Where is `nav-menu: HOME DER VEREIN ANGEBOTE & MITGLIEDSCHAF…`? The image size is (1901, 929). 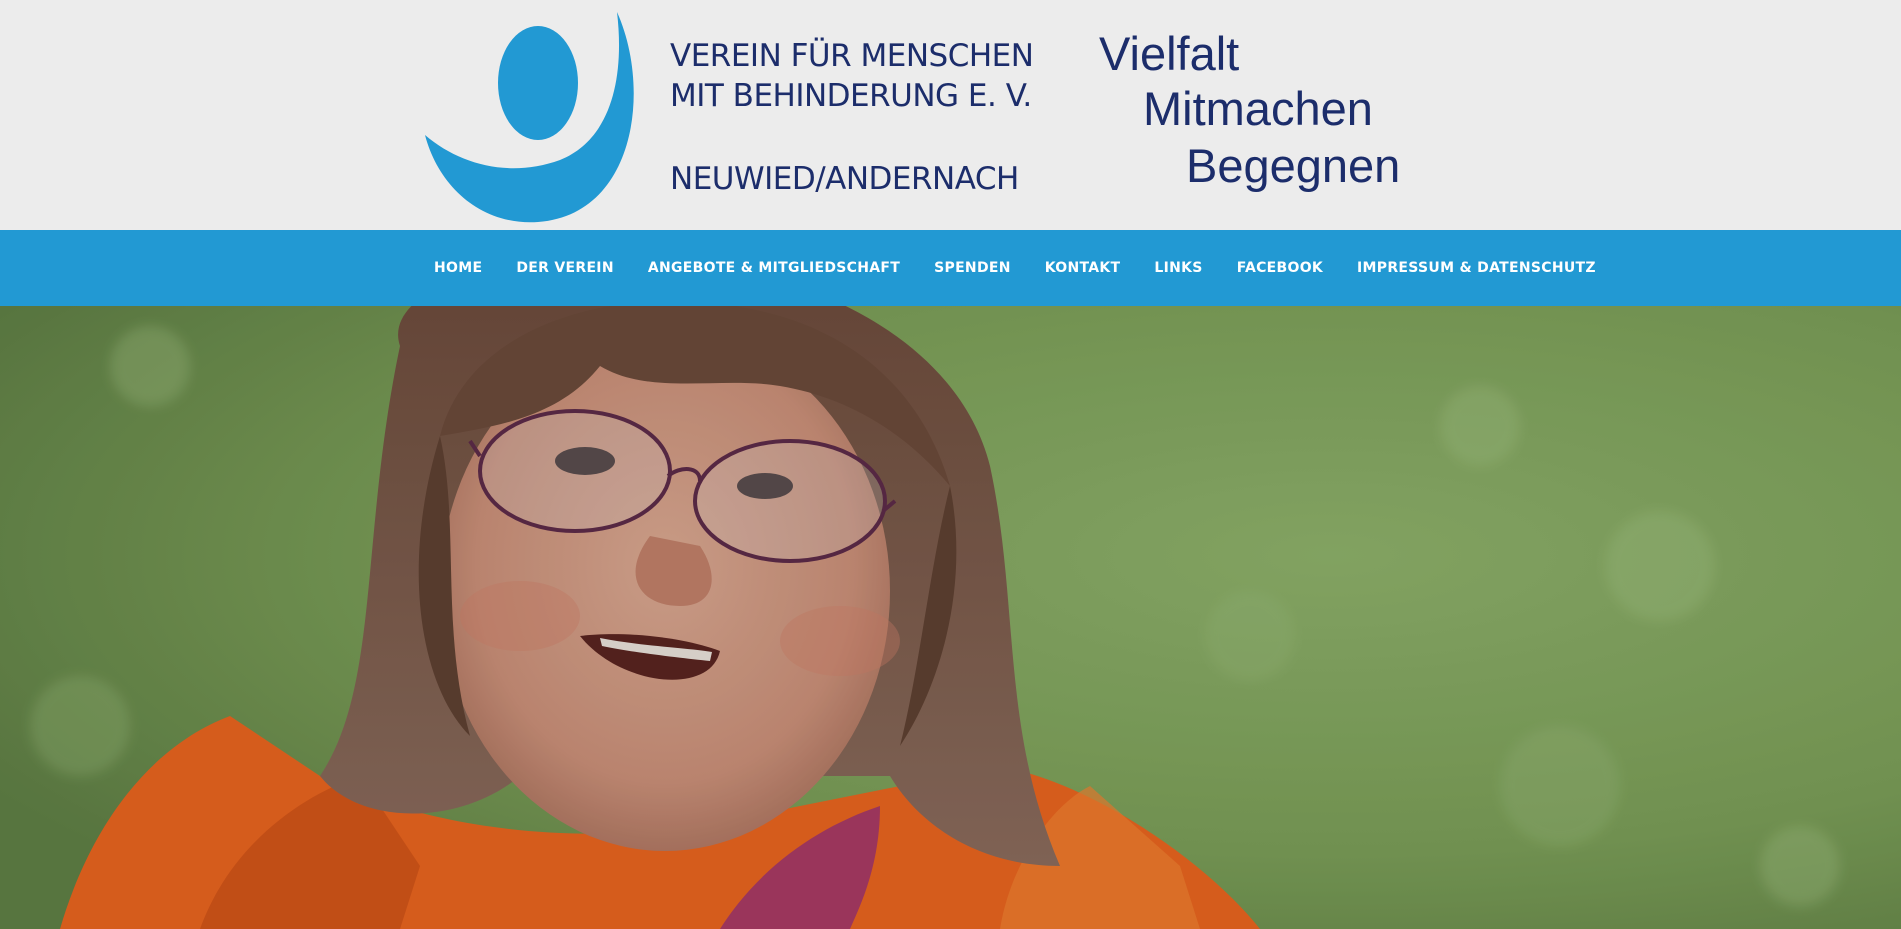 nav-menu: HOME DER VEREIN ANGEBOTE & MITGLIEDSCHAF… is located at coordinates (1015, 268).